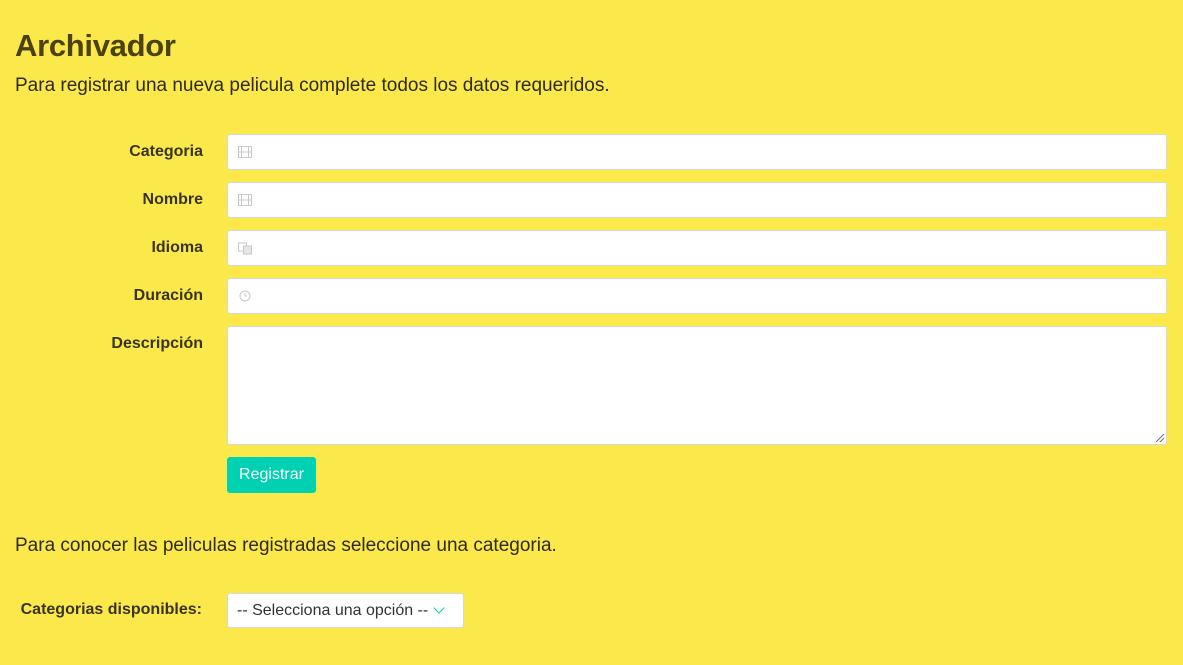 This screenshot has width=1183, height=665. I want to click on descripcion-textarea-wrapper, so click(697, 385).